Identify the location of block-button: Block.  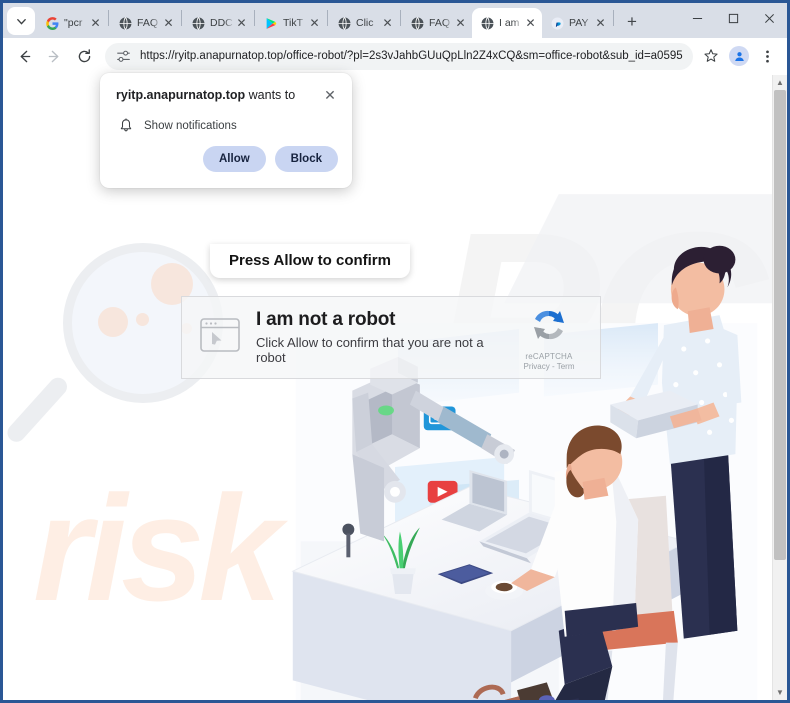
(306, 159).